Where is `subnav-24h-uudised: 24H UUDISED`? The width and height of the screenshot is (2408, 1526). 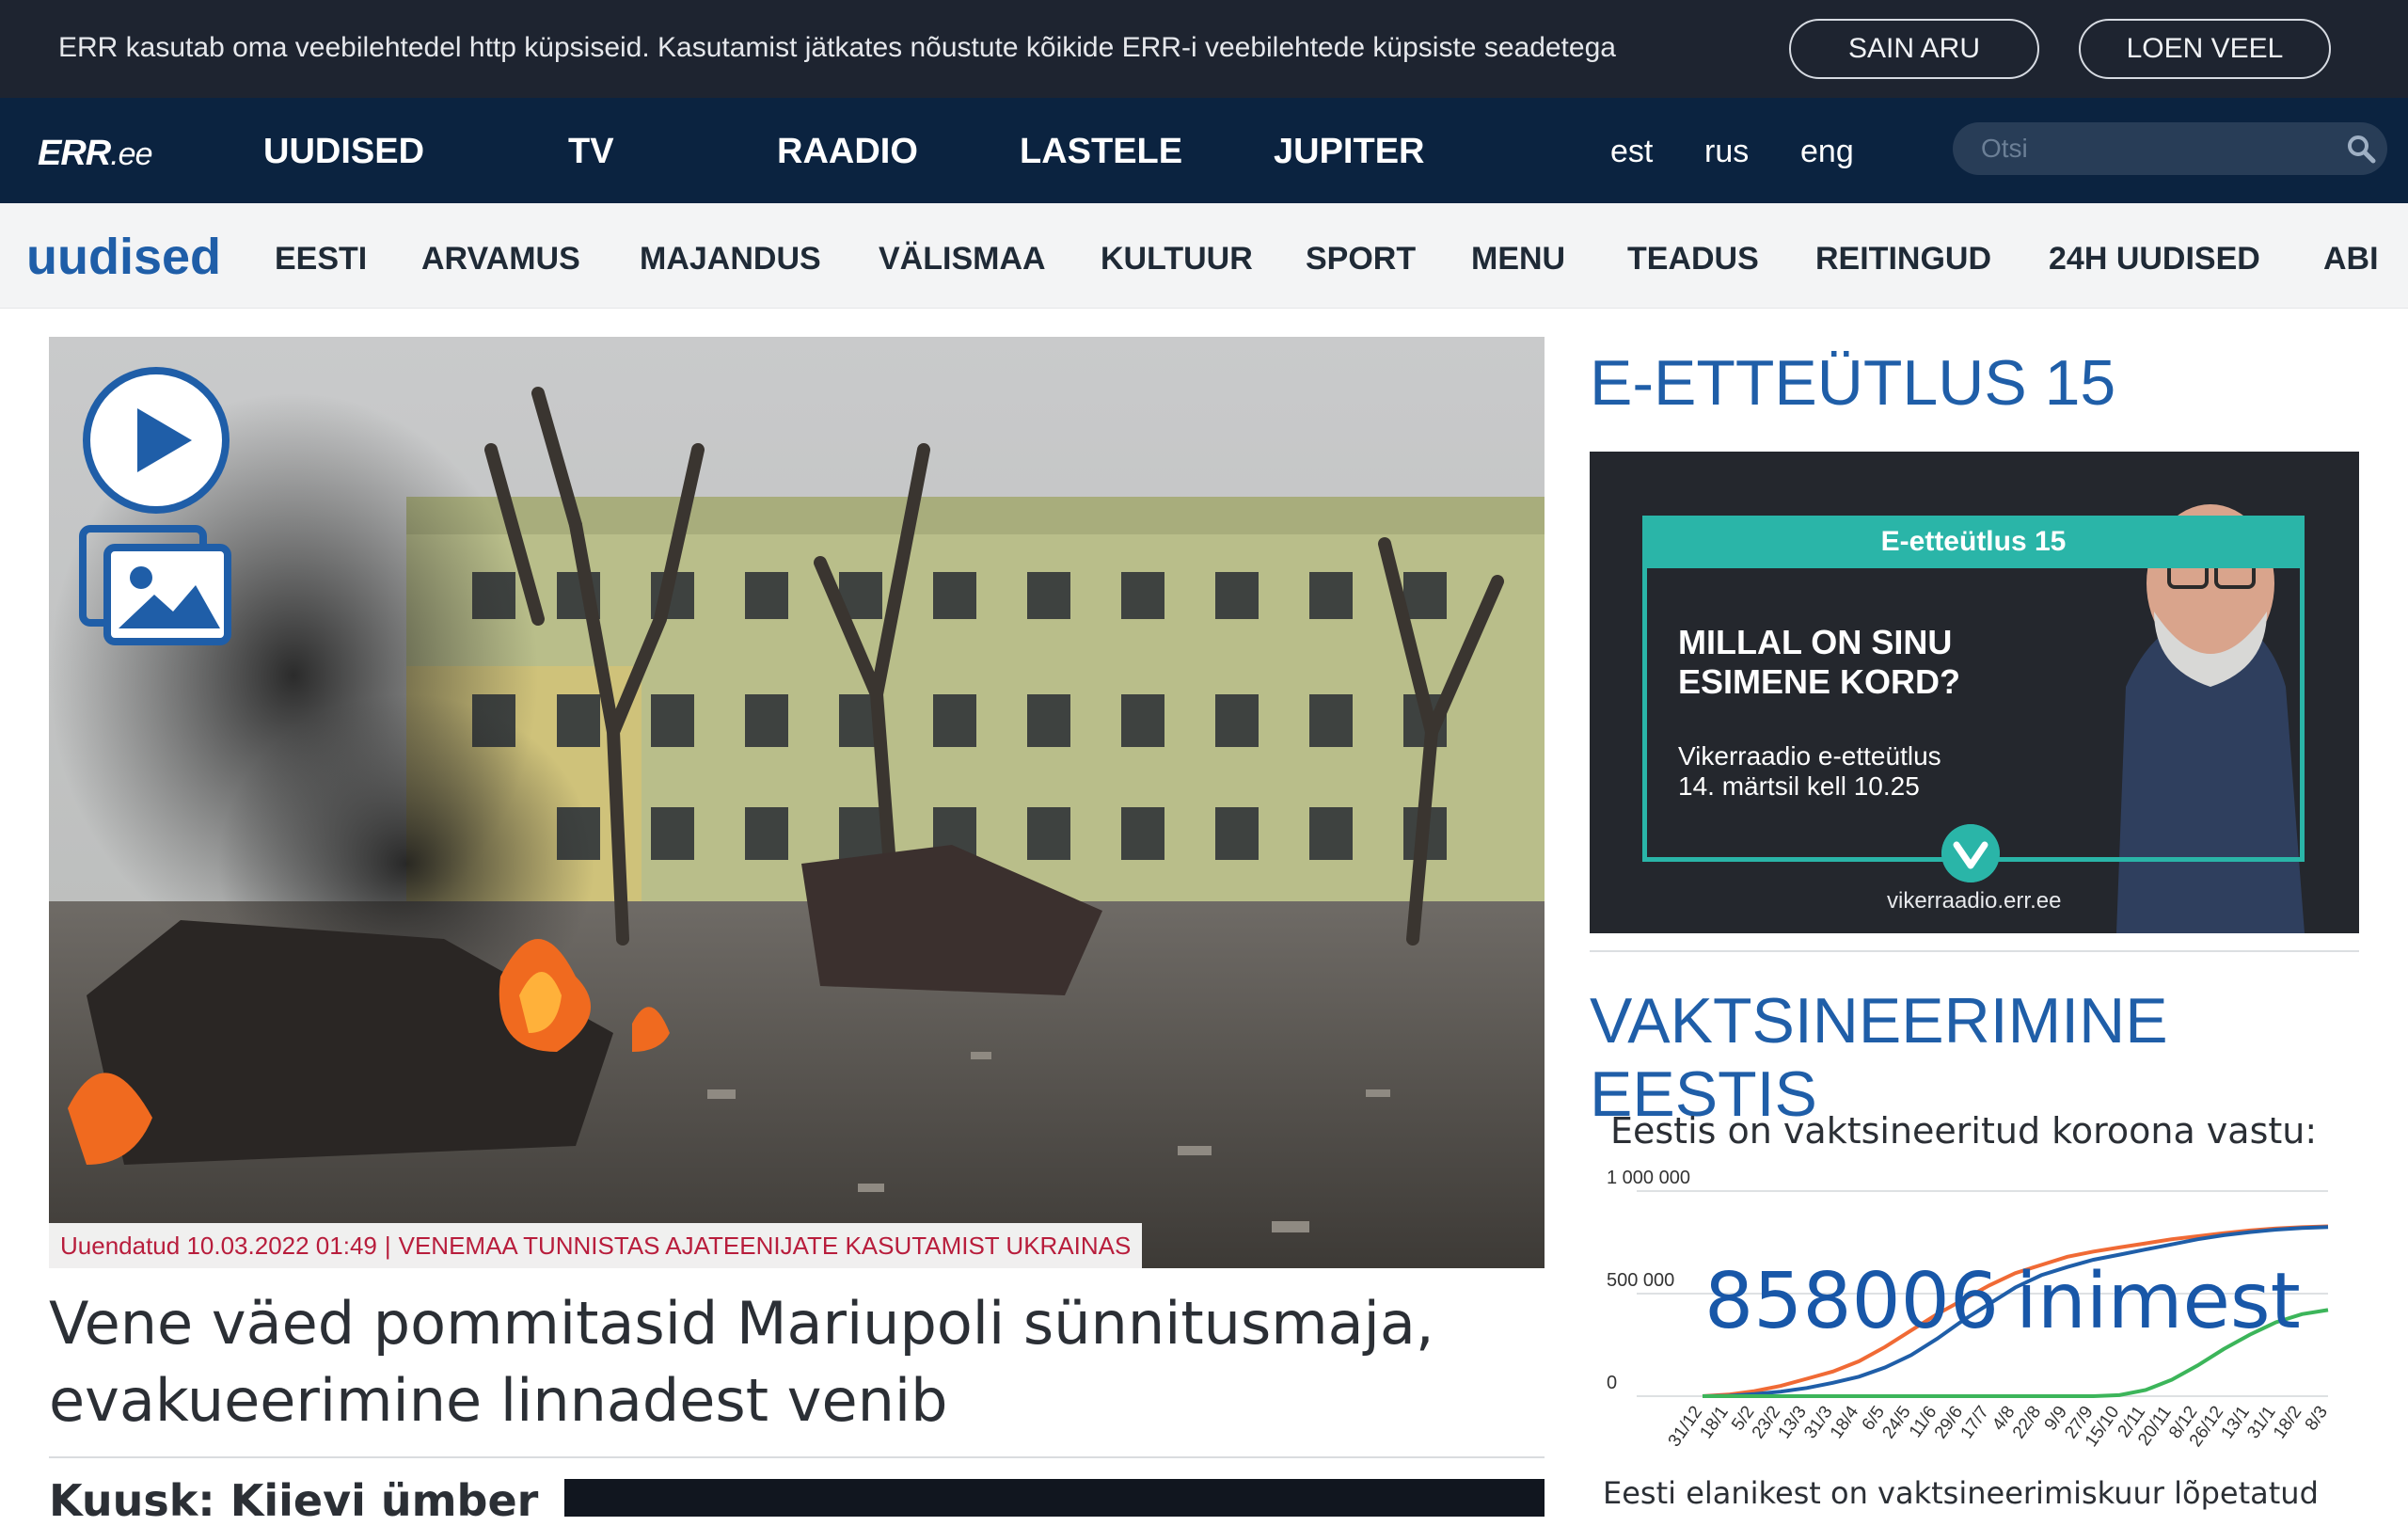 subnav-24h-uudised: 24H UUDISED is located at coordinates (2155, 259).